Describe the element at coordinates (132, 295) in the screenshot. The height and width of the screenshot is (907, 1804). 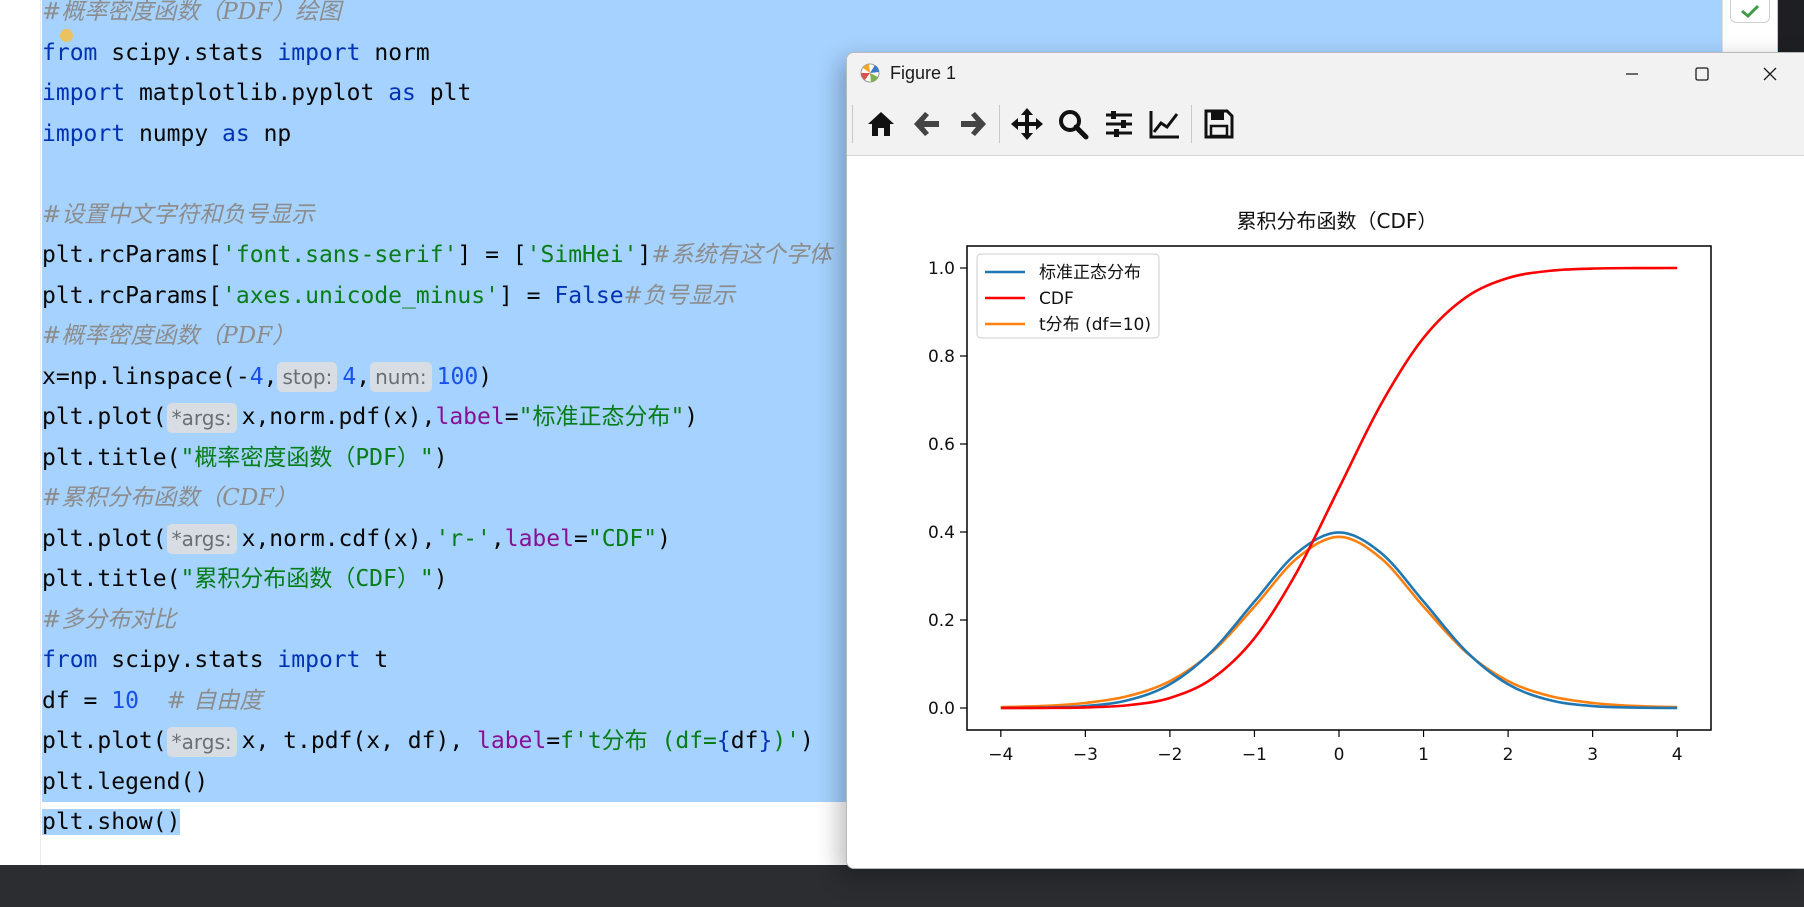
I see `code-token: plt.rcParams[` at that location.